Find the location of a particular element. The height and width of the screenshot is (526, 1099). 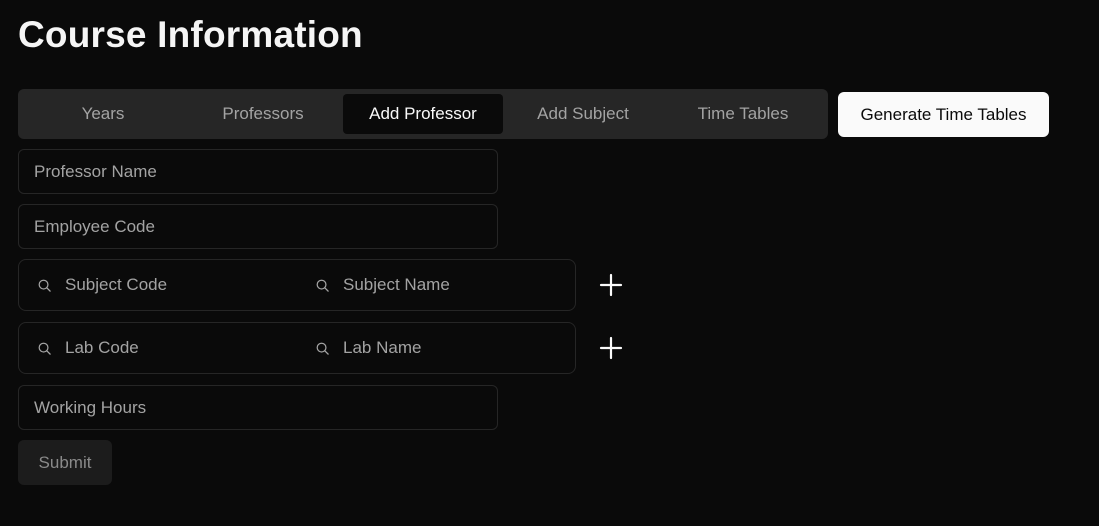

tab-add-professor: Add Professor is located at coordinates (423, 114).